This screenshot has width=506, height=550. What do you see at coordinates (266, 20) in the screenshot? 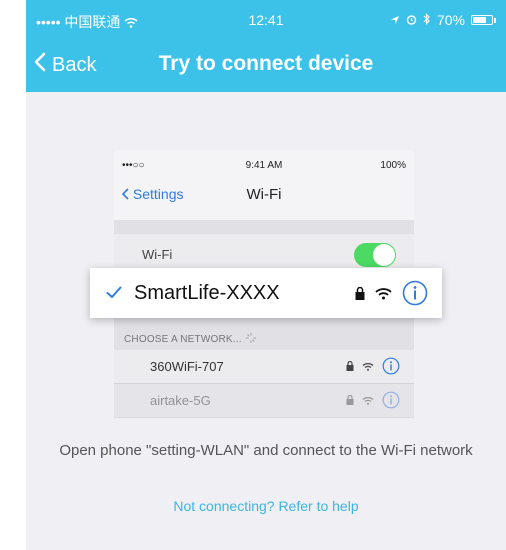
I see `status-bar: ••••• 中国联通 12:41 70%` at bounding box center [266, 20].